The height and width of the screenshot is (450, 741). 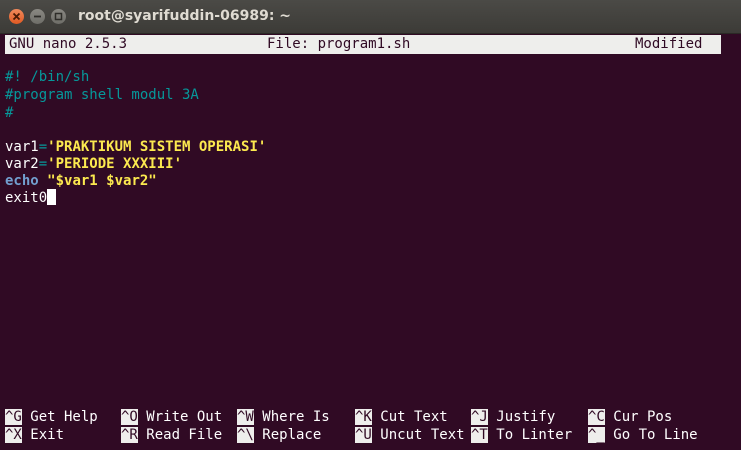 I want to click on shortcut-uncut-text: ^U Uncut Text, so click(x=410, y=435).